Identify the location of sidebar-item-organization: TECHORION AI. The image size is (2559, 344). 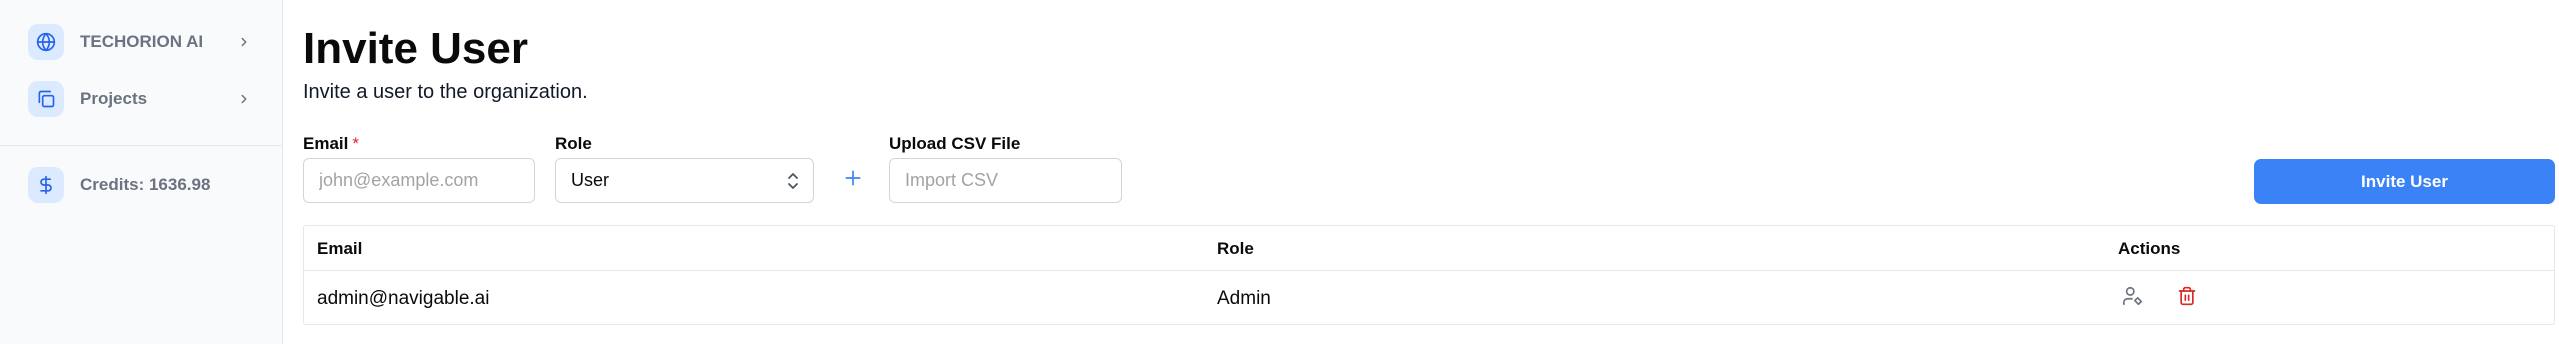
(141, 42).